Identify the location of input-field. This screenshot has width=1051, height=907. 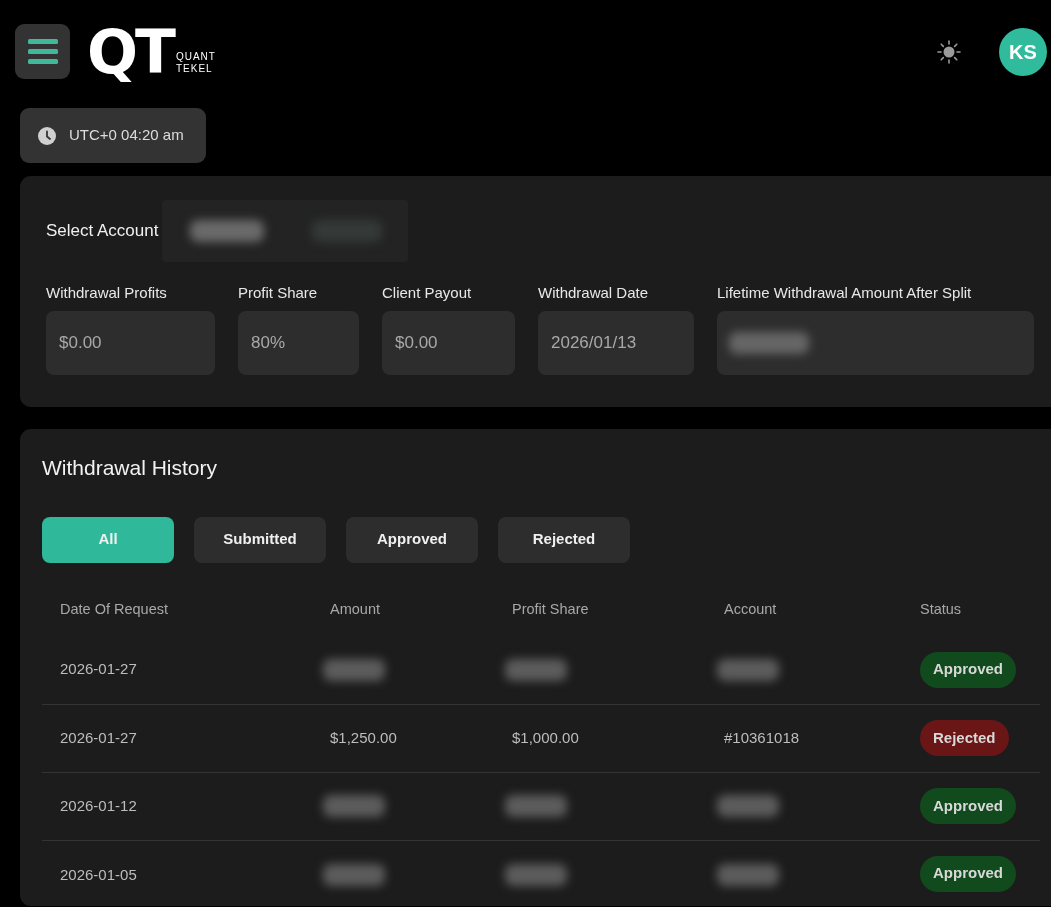
(875, 342).